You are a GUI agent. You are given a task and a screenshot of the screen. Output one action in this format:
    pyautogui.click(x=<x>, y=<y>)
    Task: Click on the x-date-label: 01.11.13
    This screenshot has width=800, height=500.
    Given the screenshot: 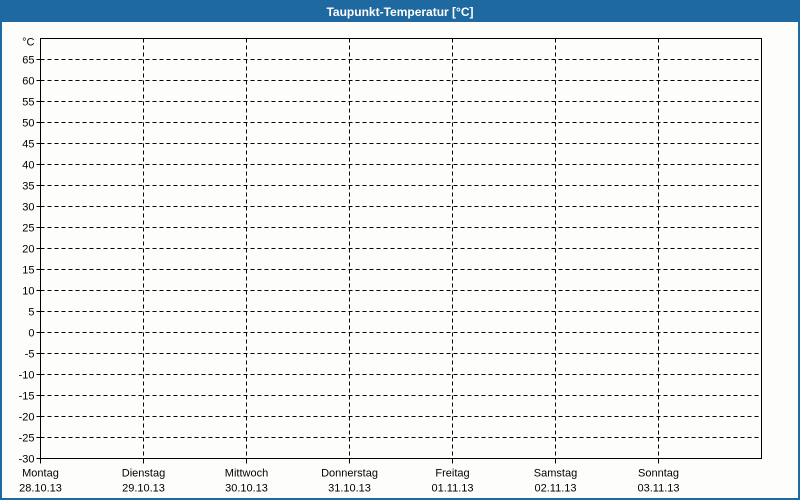 What is the action you would take?
    pyautogui.click(x=452, y=489)
    